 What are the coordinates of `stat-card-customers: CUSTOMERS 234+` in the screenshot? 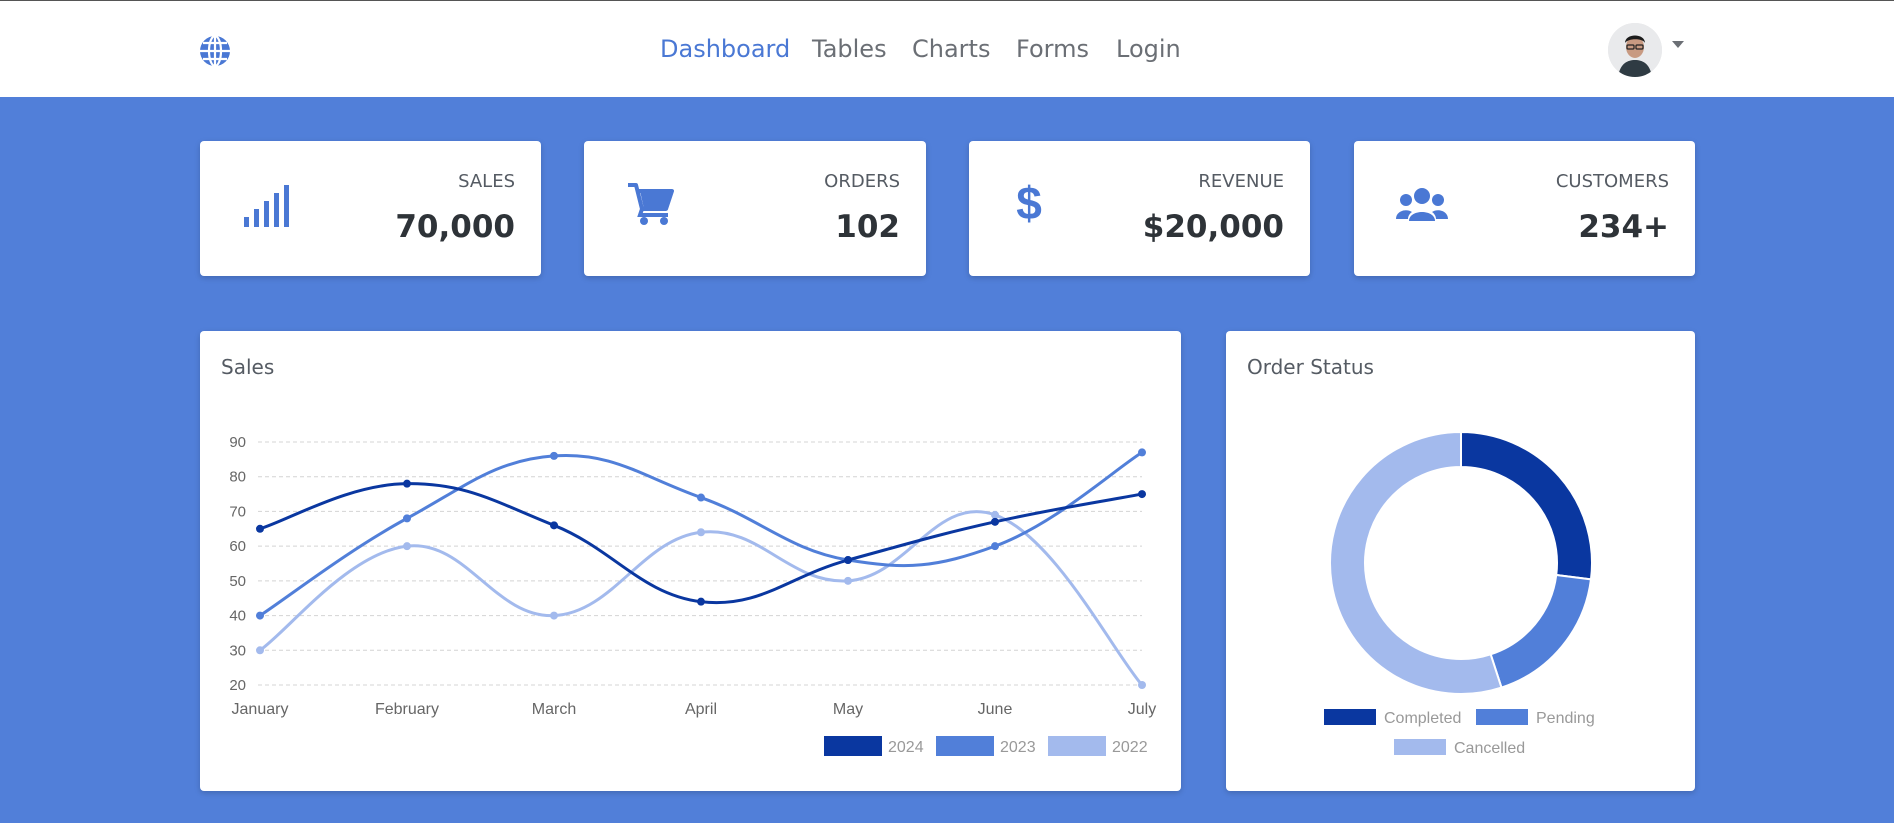 It's located at (1524, 208).